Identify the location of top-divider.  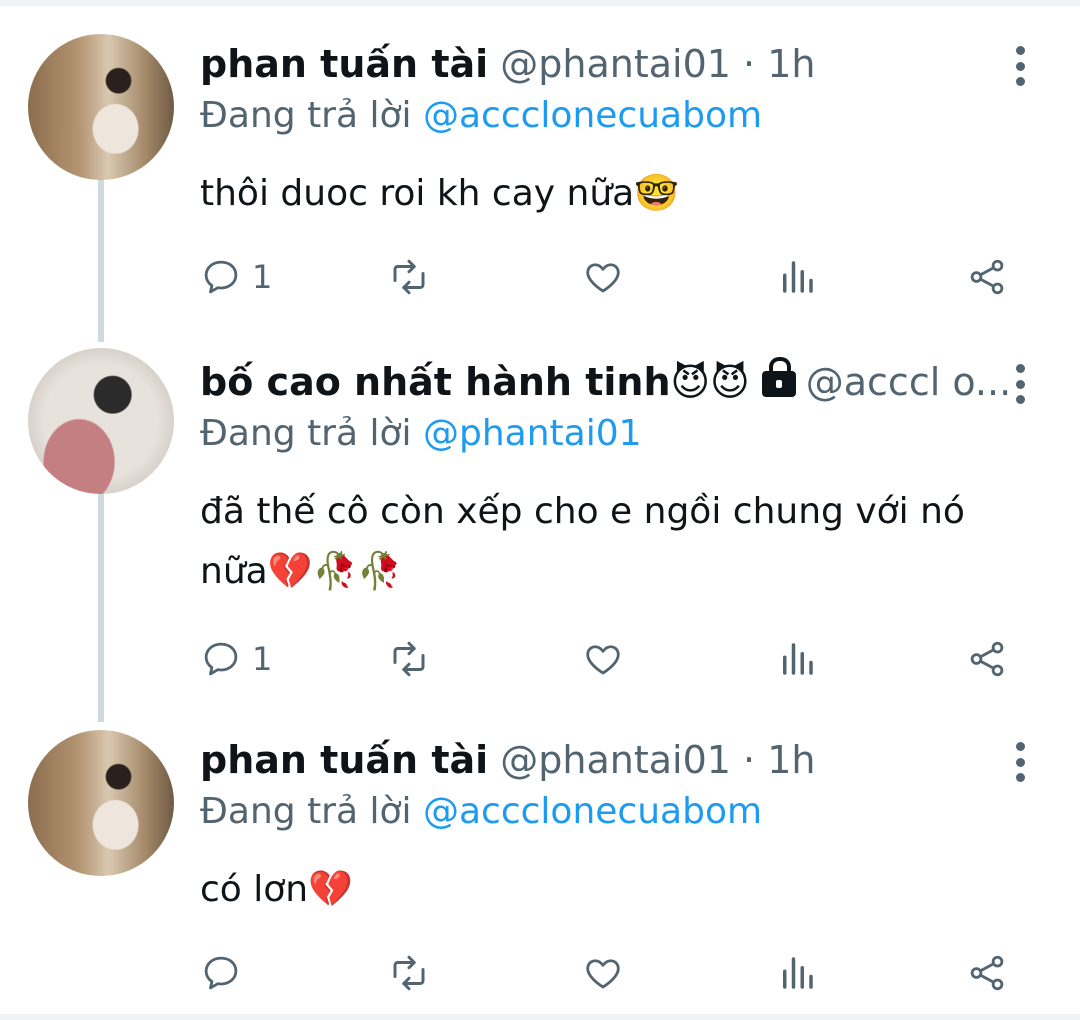
(540, 3).